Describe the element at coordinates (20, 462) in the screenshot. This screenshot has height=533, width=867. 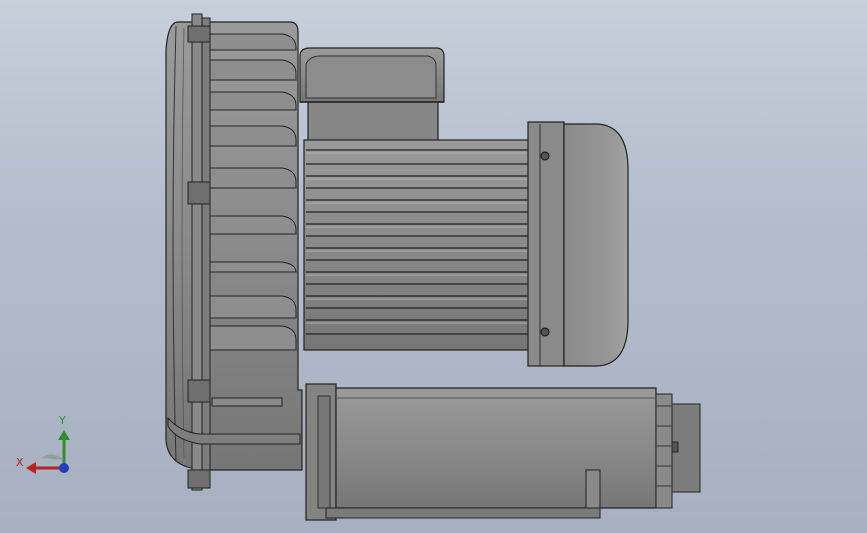
I see `x-axis-label: X` at that location.